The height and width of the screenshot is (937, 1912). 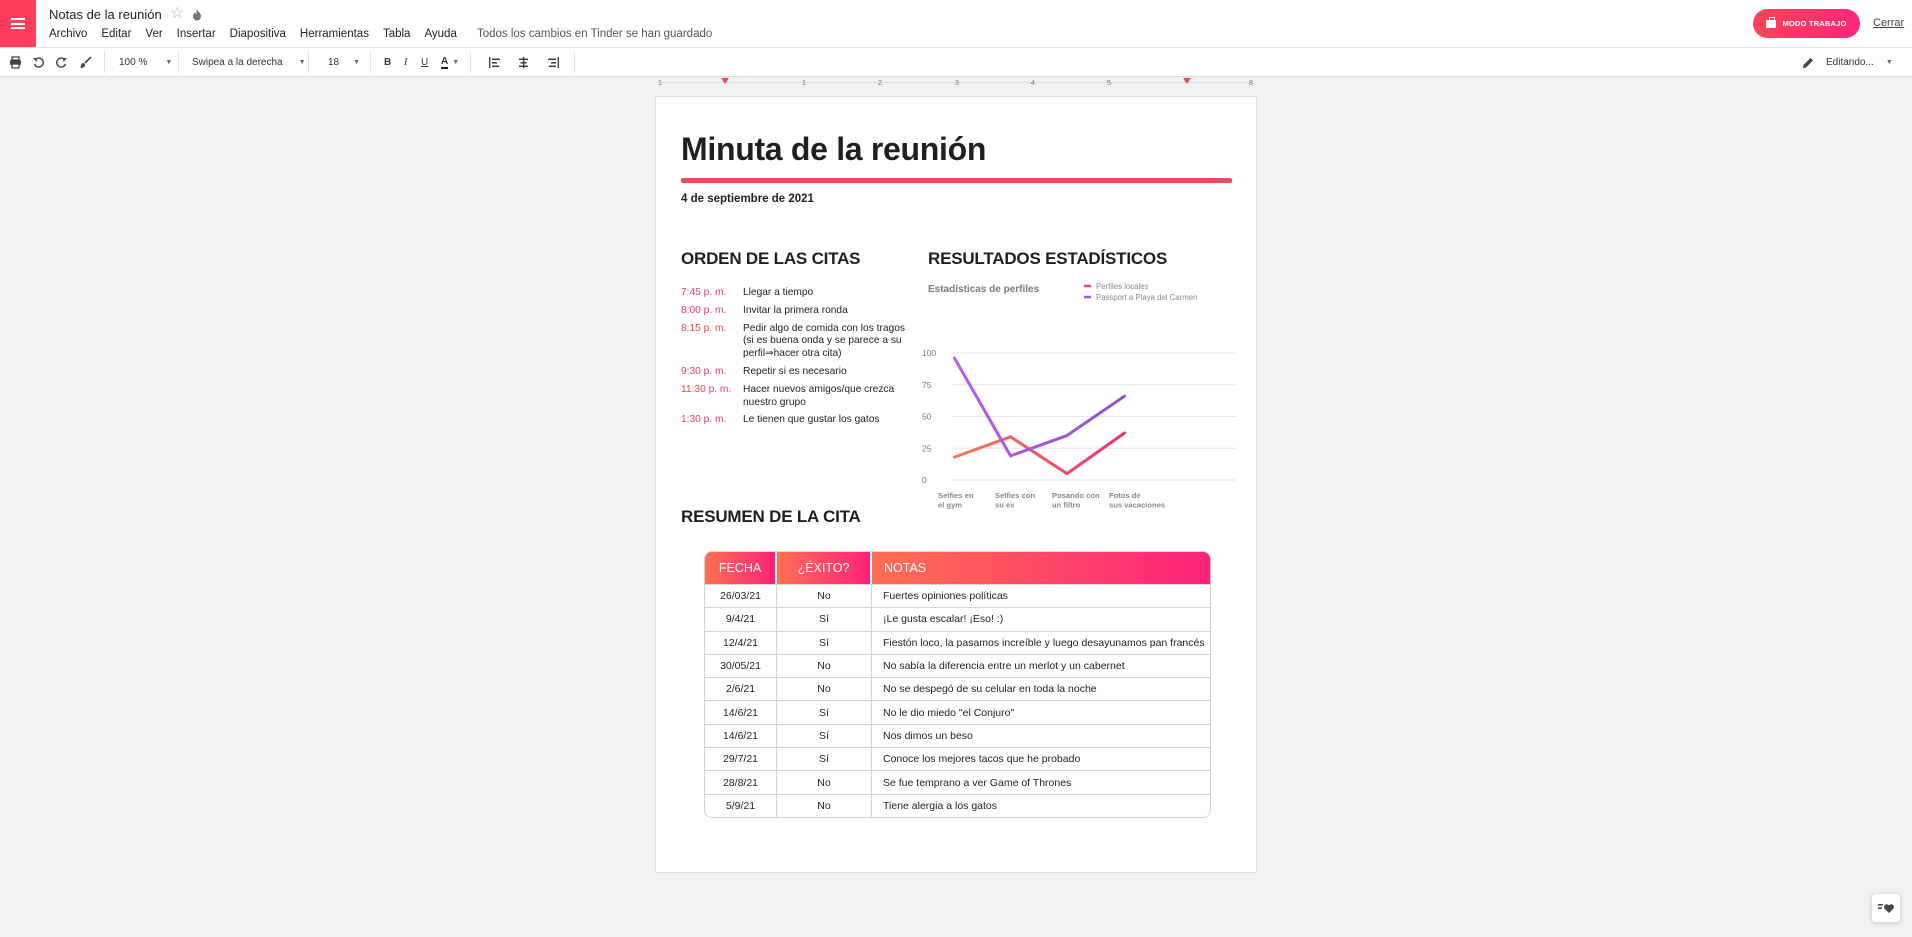 What do you see at coordinates (405, 62) in the screenshot?
I see `italic-button: I` at bounding box center [405, 62].